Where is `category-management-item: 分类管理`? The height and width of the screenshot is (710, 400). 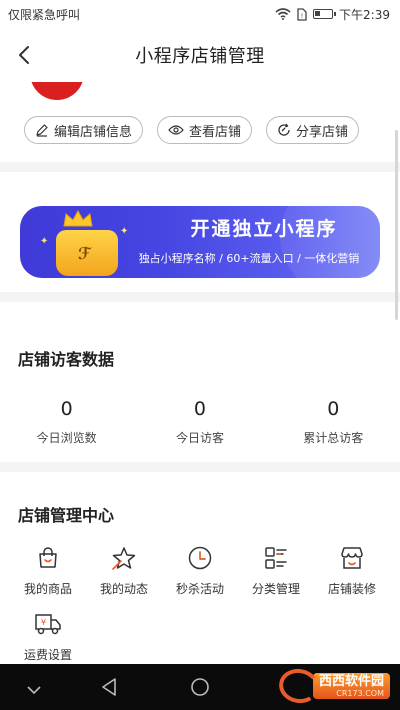
category-management-item: 分类管理 is located at coordinates (276, 577).